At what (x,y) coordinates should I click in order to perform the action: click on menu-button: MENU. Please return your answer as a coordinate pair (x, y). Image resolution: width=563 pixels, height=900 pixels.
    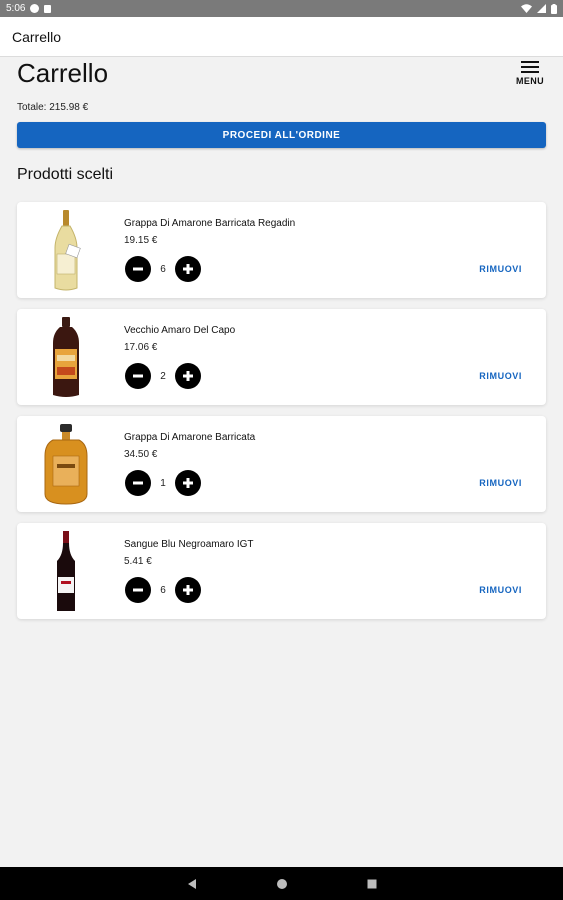
    Looking at the image, I should click on (530, 76).